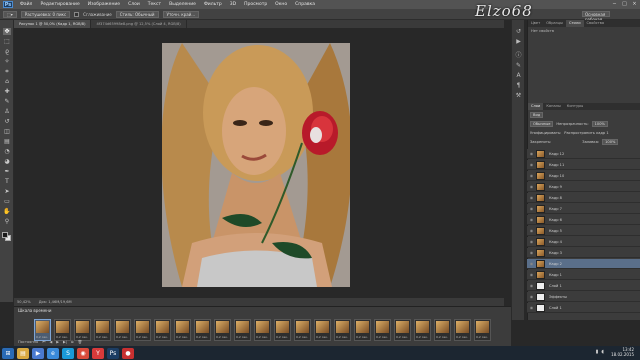 This screenshot has width=640, height=360. I want to click on menu-item: Выделение, so click(182, 4).